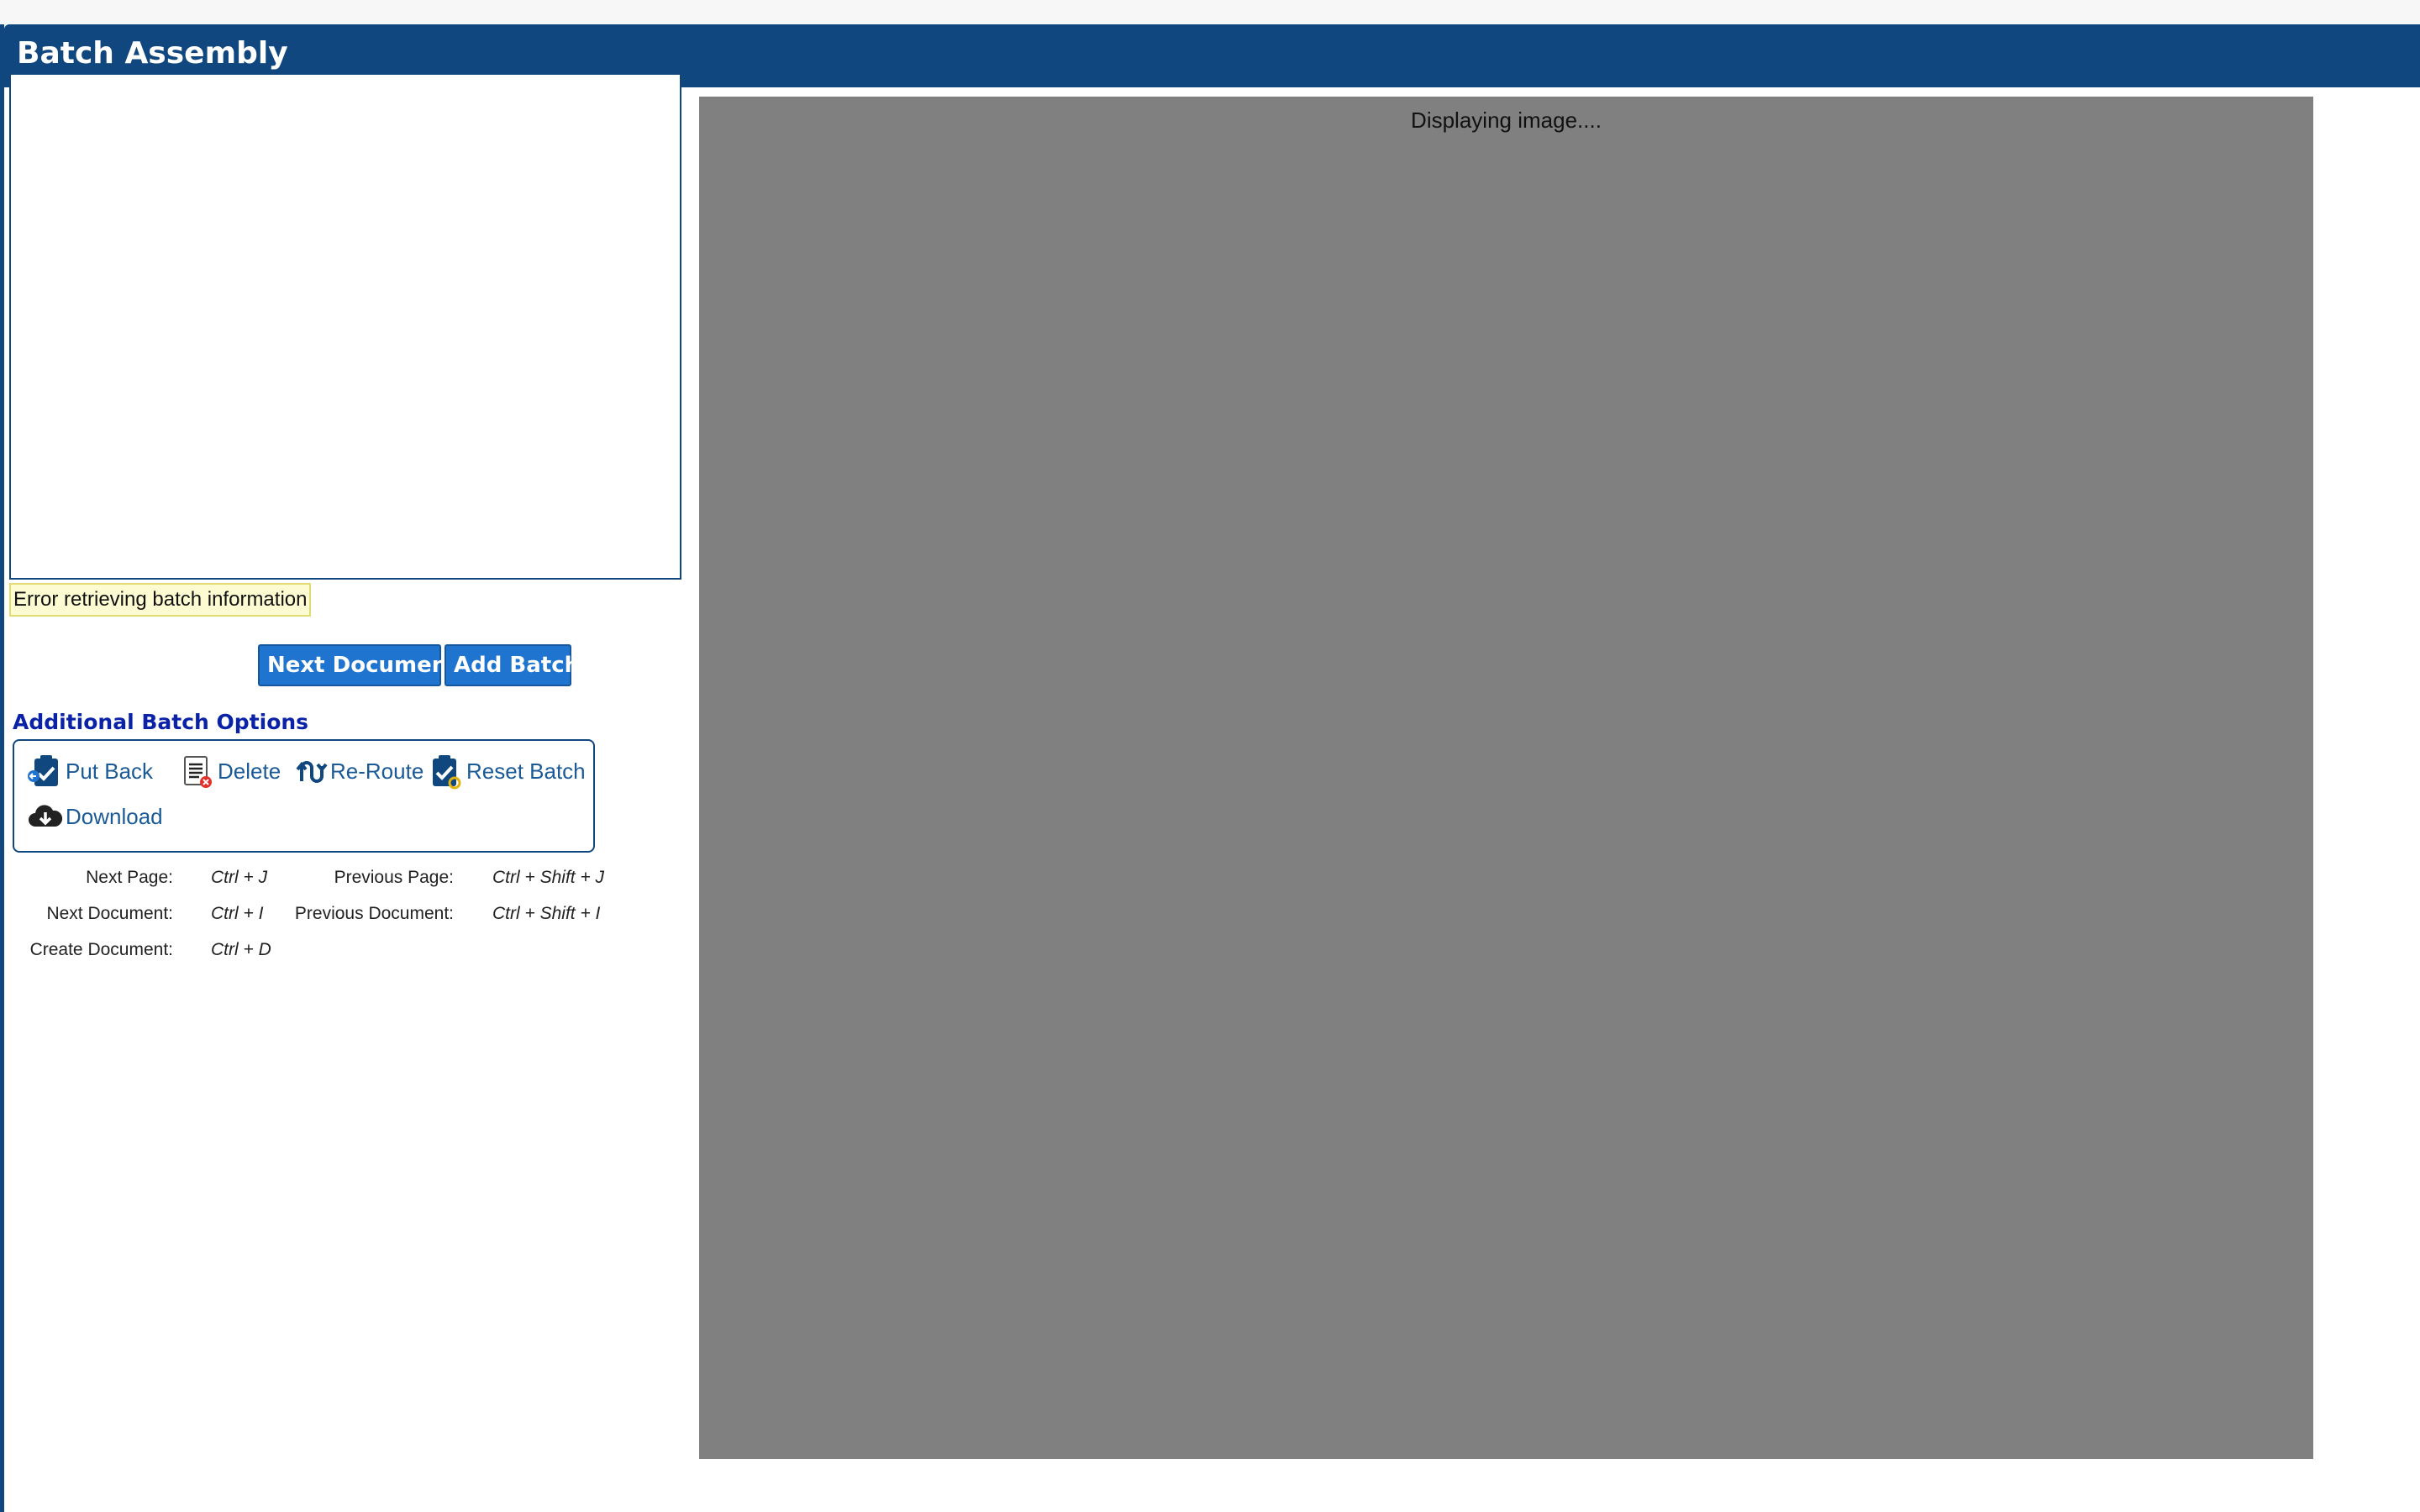 Image resolution: width=2420 pixels, height=1512 pixels. Describe the element at coordinates (153, 53) in the screenshot. I see `window-title: Batch Assembly` at that location.